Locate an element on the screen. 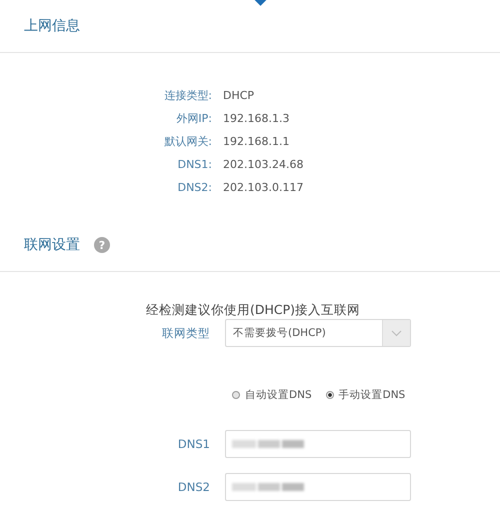 Image resolution: width=500 pixels, height=517 pixels. info-label: 外网IP: is located at coordinates (193, 119).